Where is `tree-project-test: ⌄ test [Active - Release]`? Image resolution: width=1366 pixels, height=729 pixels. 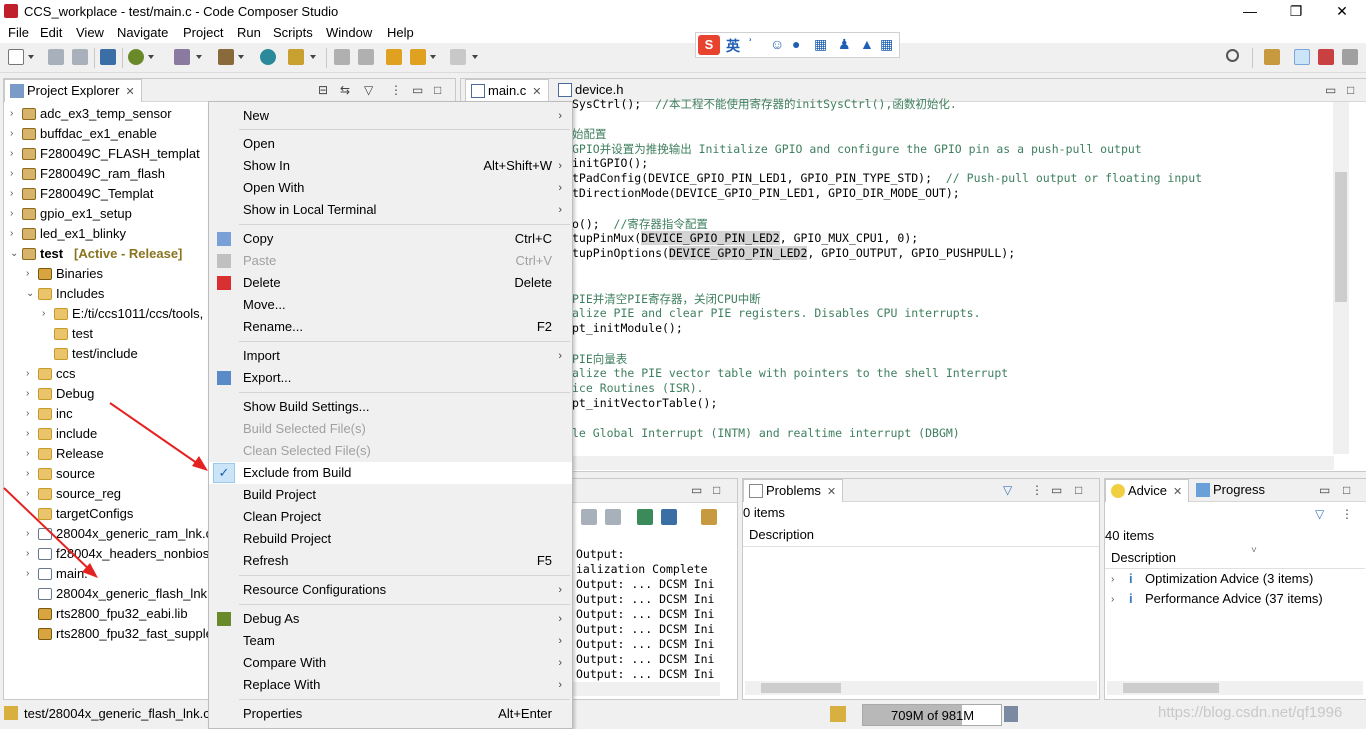
tree-project-test: ⌄ test [Active - Release] is located at coordinates (106, 254).